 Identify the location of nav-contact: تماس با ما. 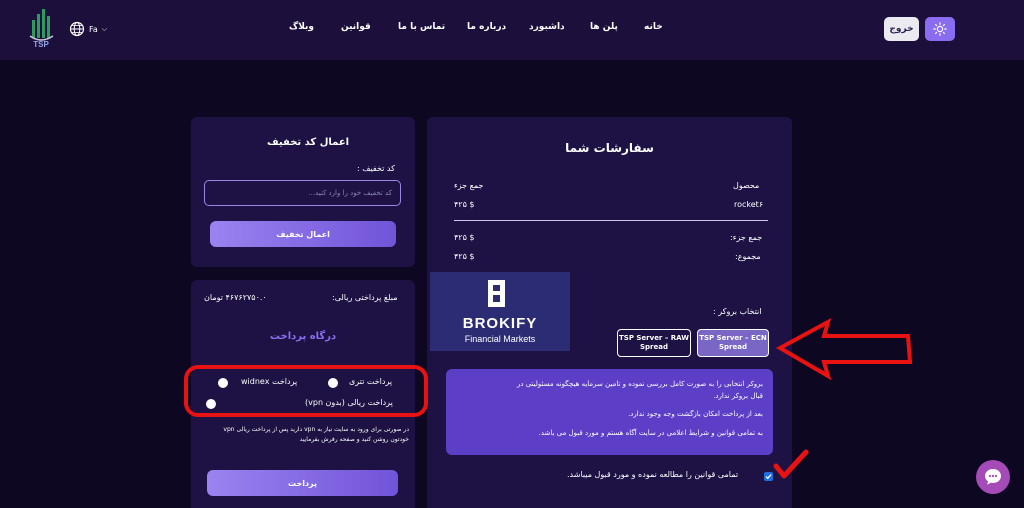
(421, 27).